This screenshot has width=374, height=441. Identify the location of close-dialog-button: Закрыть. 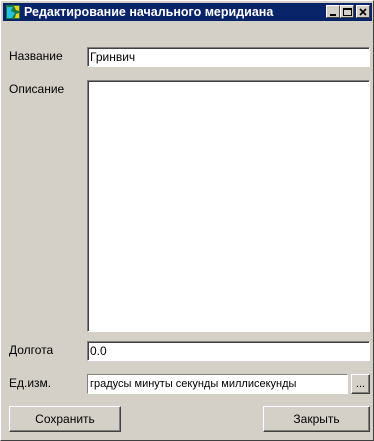
(316, 419).